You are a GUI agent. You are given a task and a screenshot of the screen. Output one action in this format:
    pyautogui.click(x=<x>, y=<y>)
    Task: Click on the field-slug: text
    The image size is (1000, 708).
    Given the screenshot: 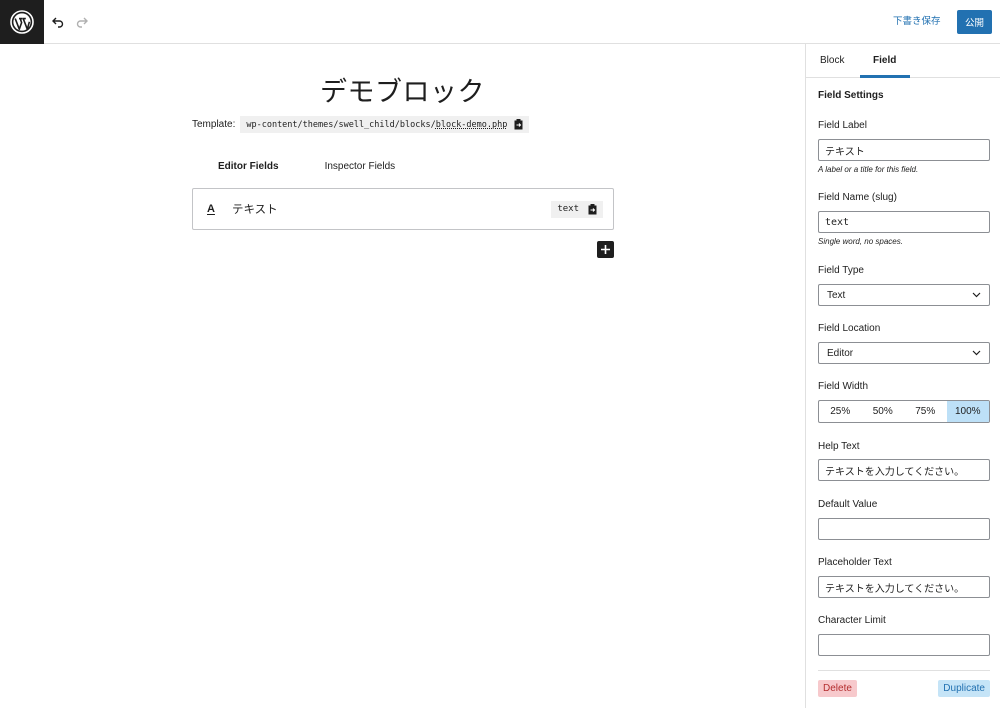 What is the action you would take?
    pyautogui.click(x=568, y=209)
    